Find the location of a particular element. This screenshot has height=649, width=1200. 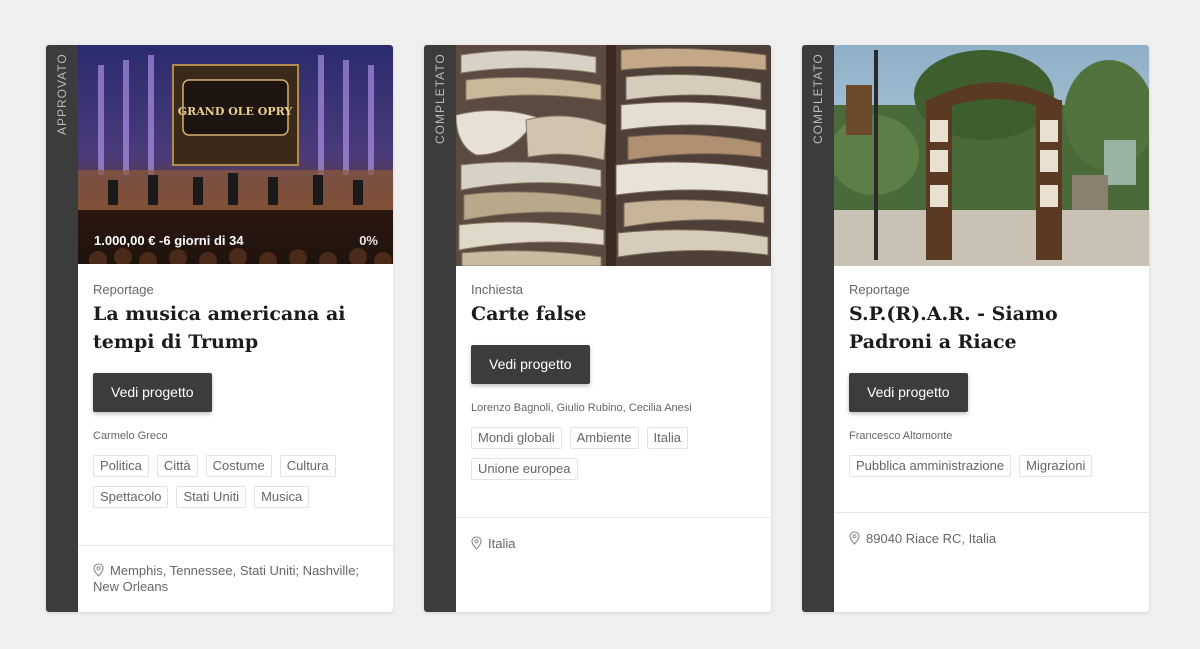

tag: Stati Uniti is located at coordinates (211, 497).